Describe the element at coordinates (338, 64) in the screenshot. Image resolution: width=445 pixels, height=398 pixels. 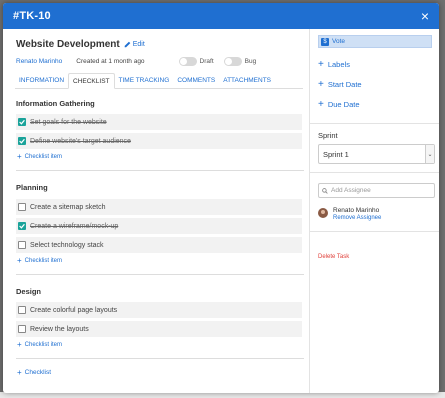
I see `labels-label: Labels` at that location.